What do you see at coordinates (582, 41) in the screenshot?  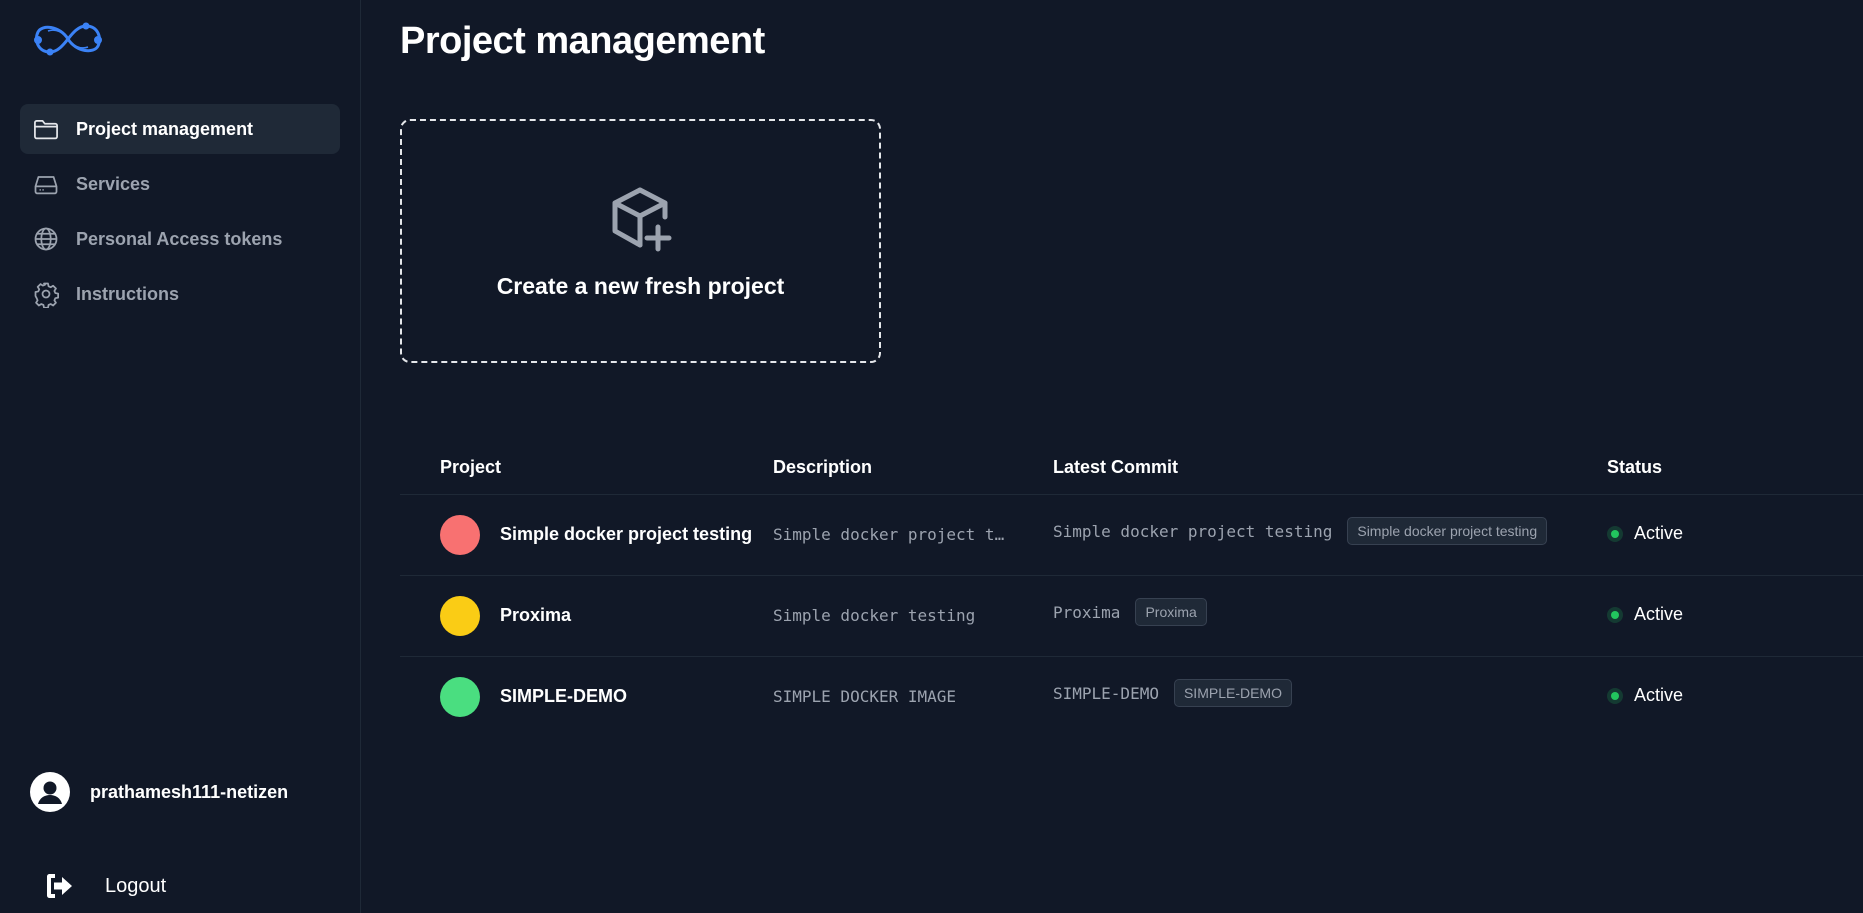 I see `page-title: Project management` at bounding box center [582, 41].